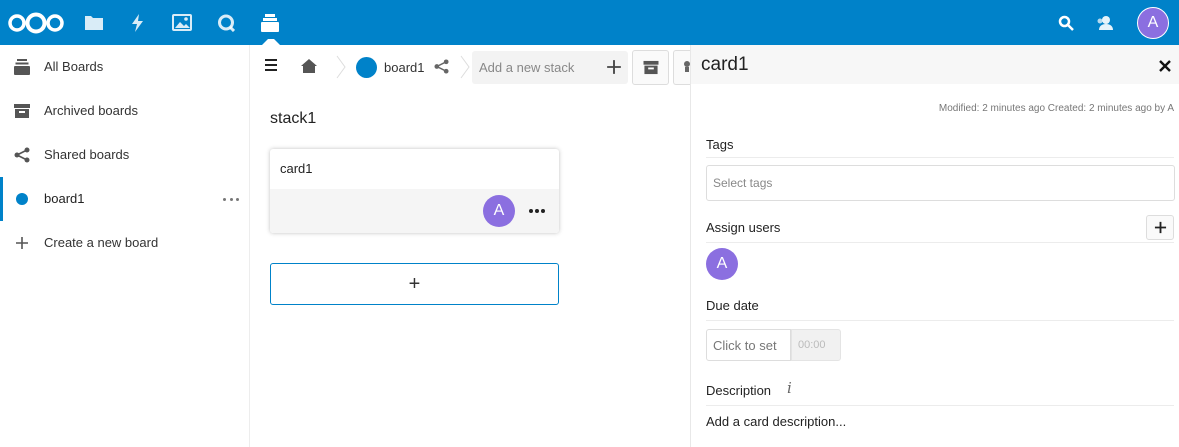 This screenshot has height=447, width=1179. What do you see at coordinates (87, 154) in the screenshot?
I see `nav-item-label: Shared boards` at bounding box center [87, 154].